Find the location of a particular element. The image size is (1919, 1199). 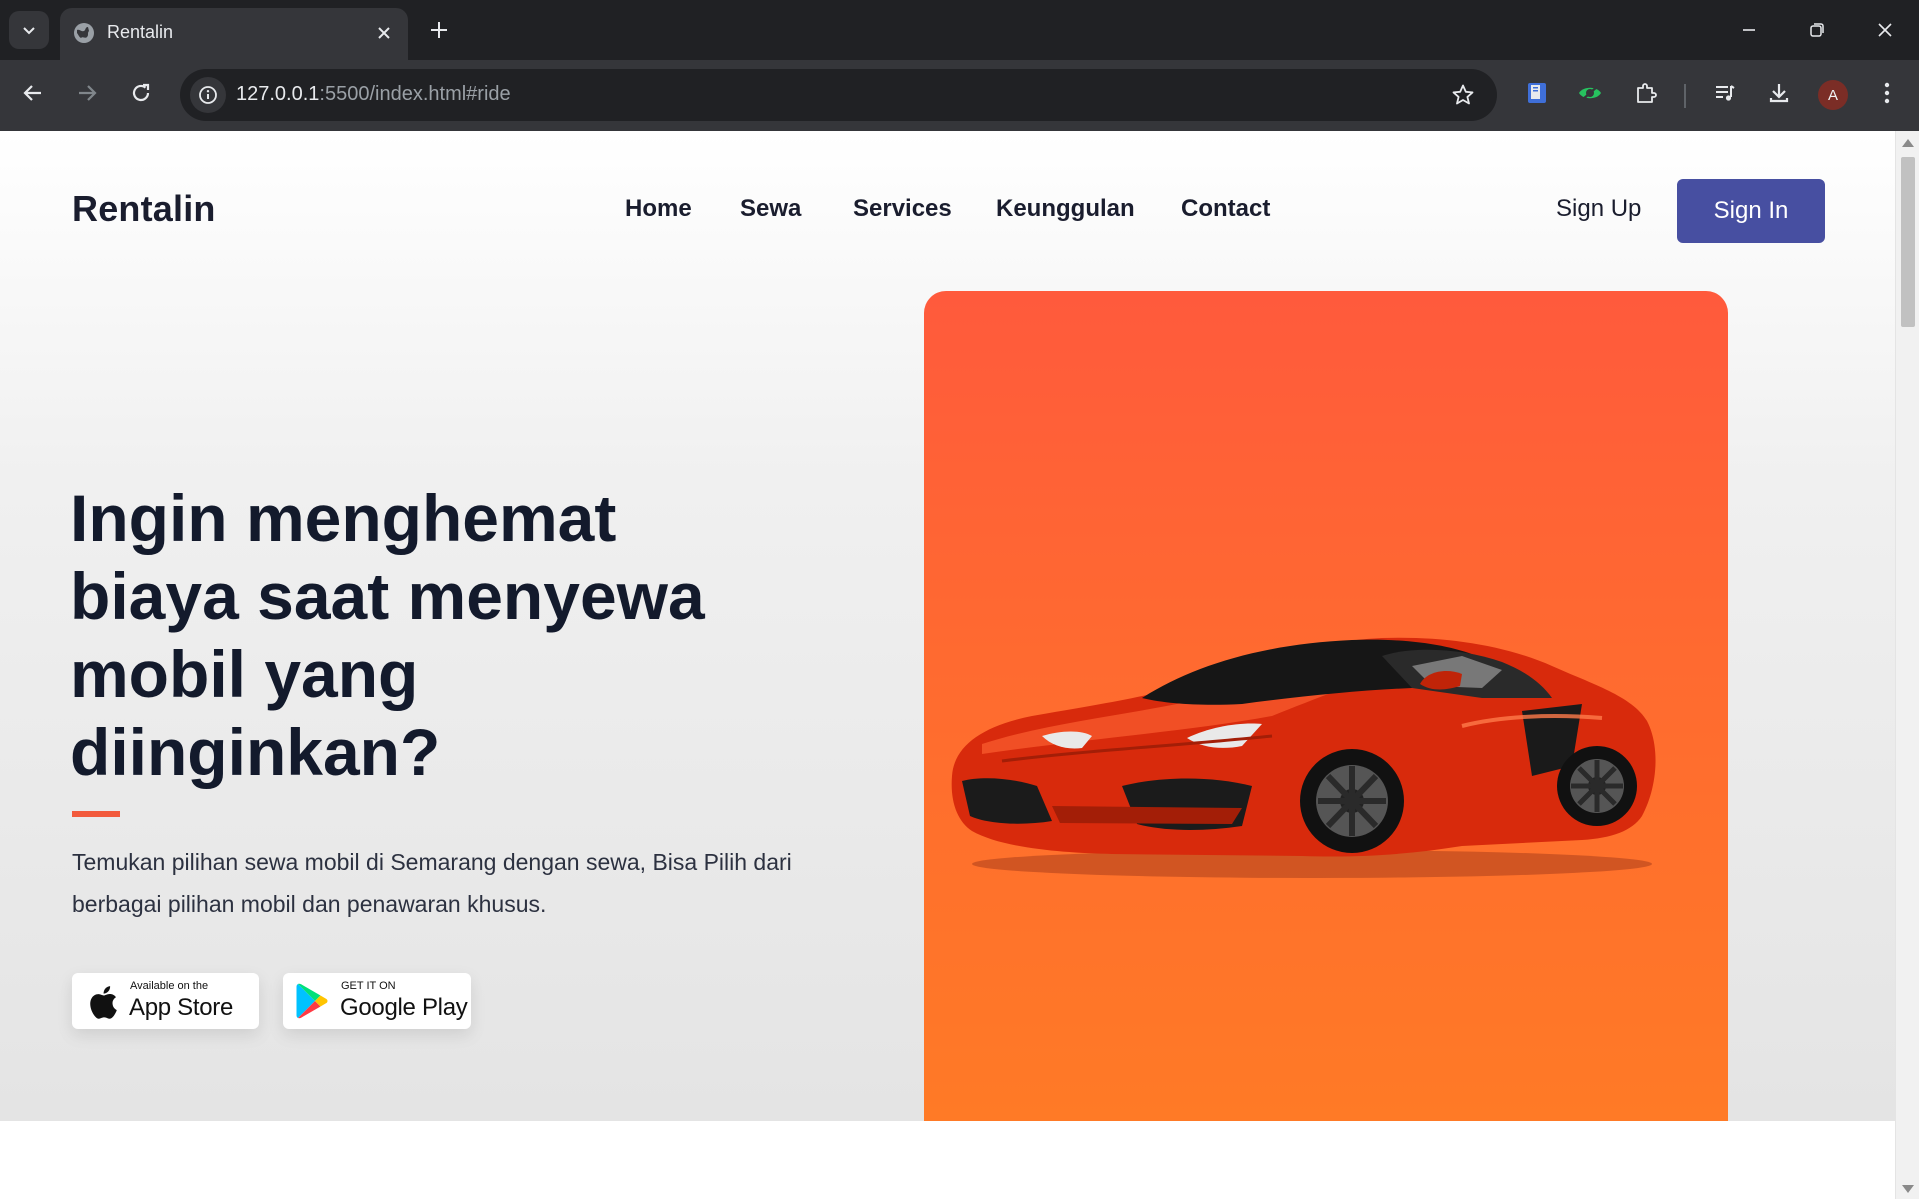

google-play-button: GET IT ON Google Play is located at coordinates (377, 1001).